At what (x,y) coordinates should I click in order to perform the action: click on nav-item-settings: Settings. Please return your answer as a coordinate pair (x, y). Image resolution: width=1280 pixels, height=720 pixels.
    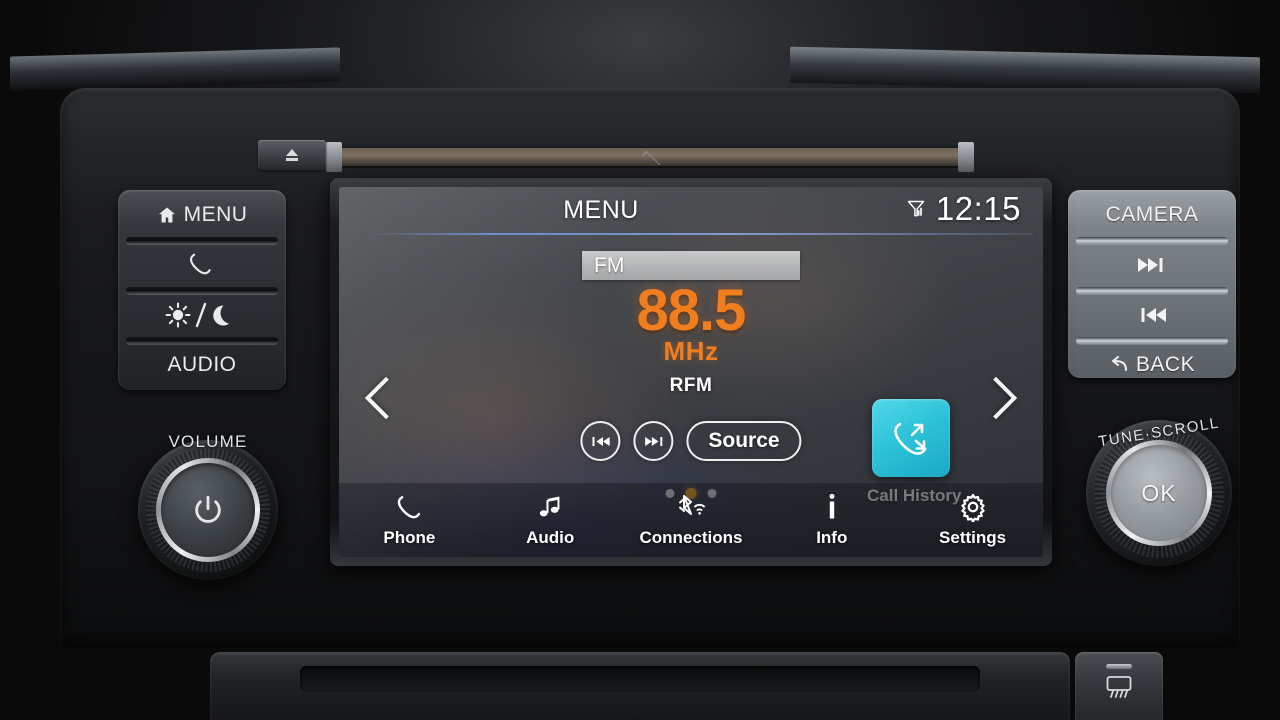
    Looking at the image, I should click on (972, 519).